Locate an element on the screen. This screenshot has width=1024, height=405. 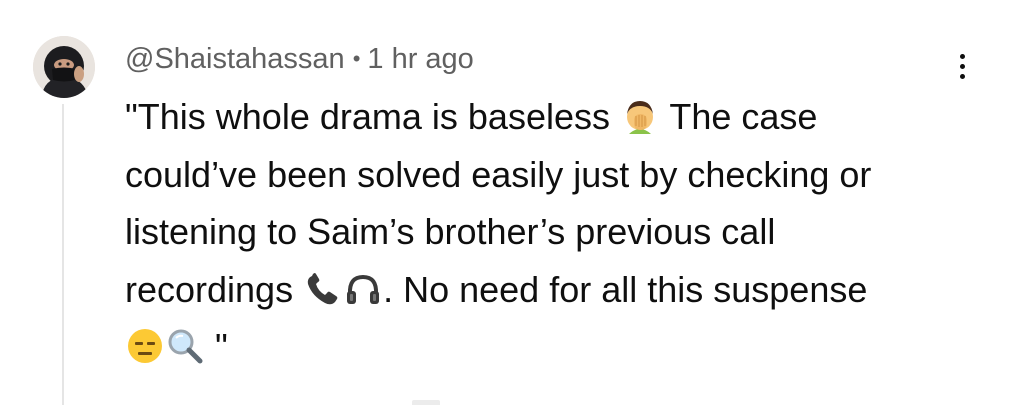
man-facepalming-emoji is located at coordinates (640, 116).